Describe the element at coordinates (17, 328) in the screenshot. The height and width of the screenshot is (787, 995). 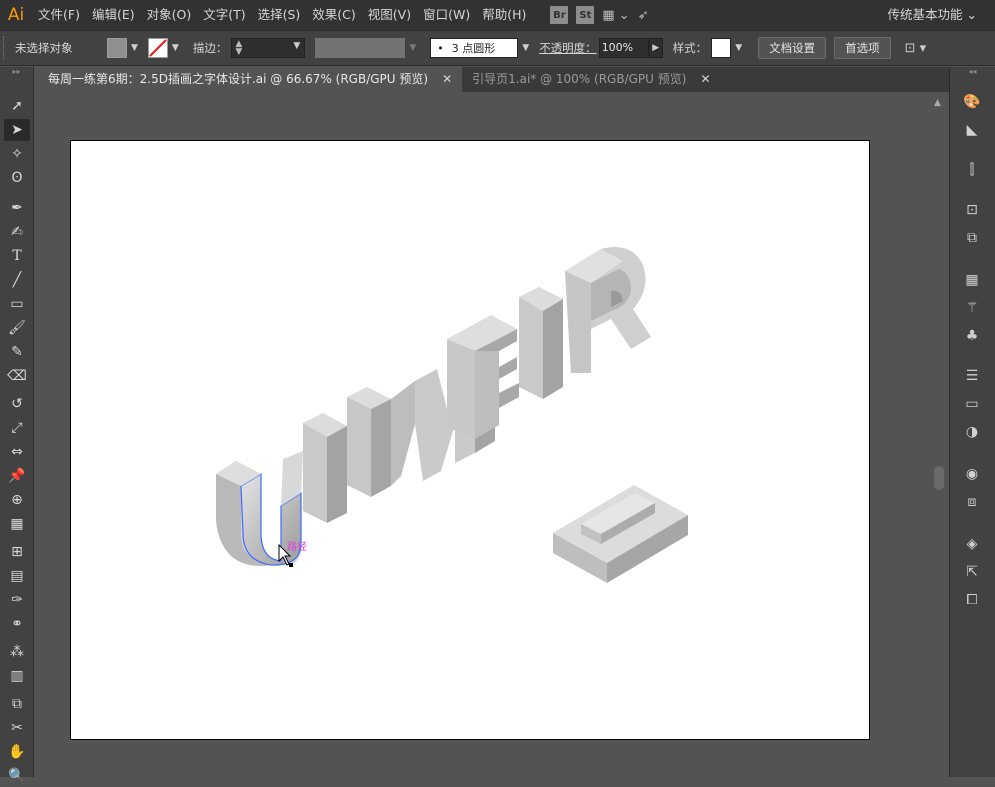
I see `paintbrush-tool-icon: 🖌` at that location.